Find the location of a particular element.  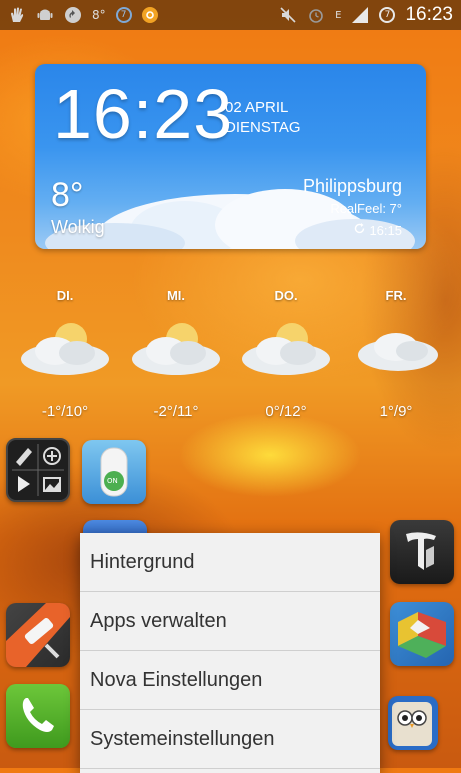

menu-item-nova-settings: Nova Einstellungen is located at coordinates (230, 680).